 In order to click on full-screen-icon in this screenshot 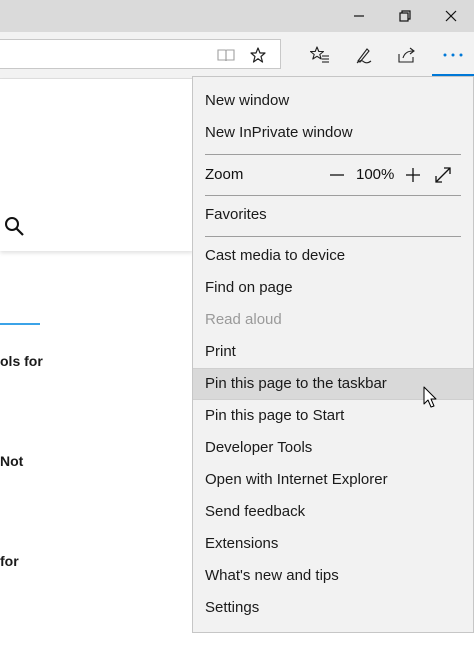, I will do `click(443, 175)`.